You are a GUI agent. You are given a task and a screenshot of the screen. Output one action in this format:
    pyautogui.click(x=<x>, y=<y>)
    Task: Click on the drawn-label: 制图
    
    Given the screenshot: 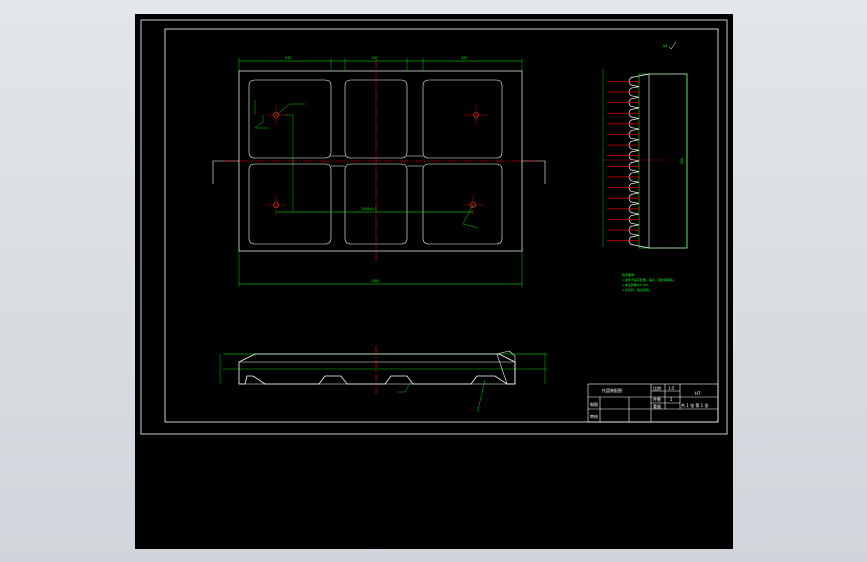 What is the action you would take?
    pyautogui.click(x=594, y=404)
    